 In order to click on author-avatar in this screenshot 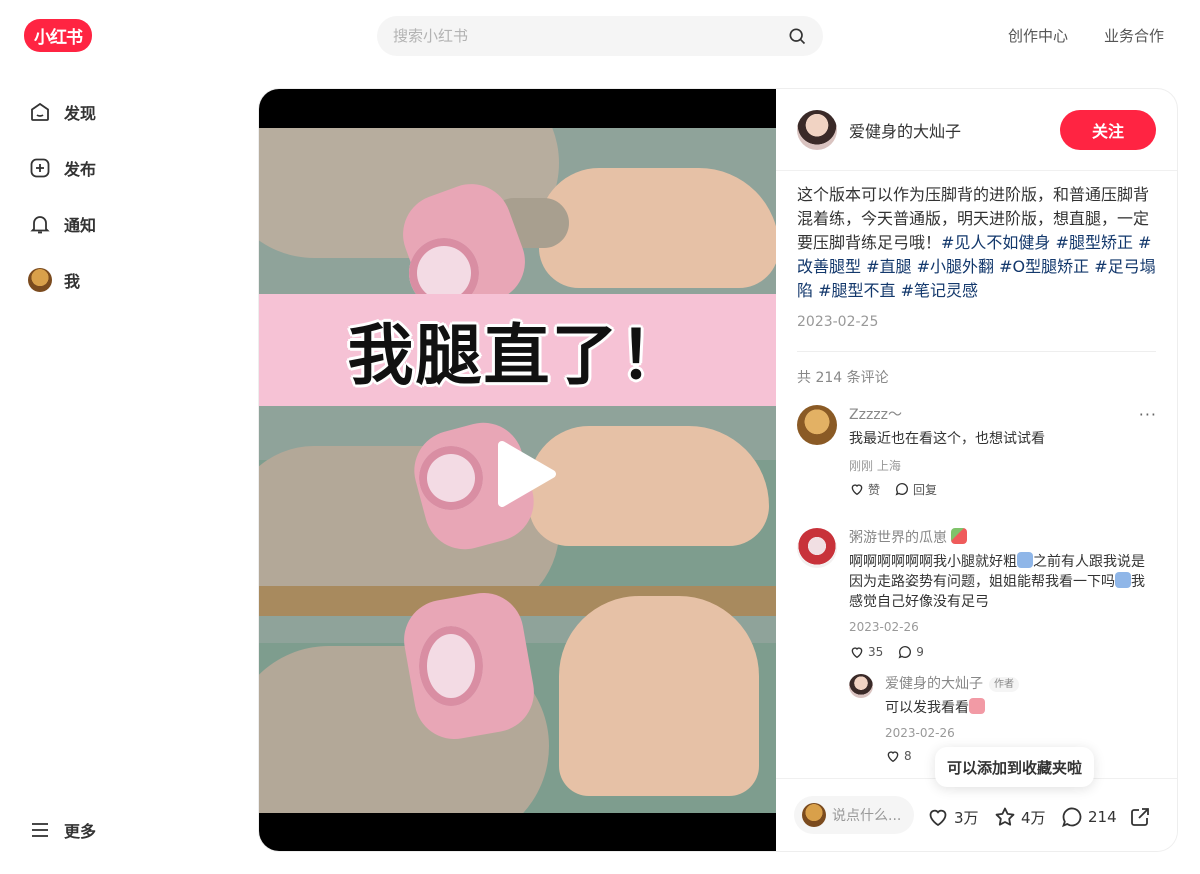, I will do `click(817, 130)`.